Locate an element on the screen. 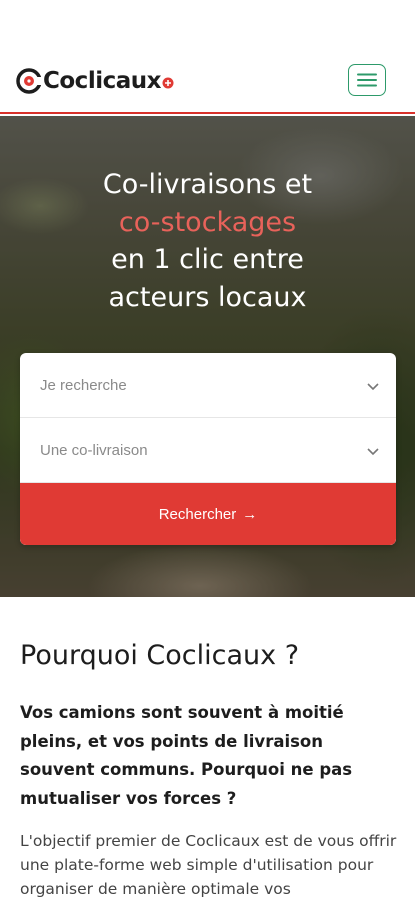 The width and height of the screenshot is (415, 900). search-service-select: Une co-livraison is located at coordinates (208, 450).